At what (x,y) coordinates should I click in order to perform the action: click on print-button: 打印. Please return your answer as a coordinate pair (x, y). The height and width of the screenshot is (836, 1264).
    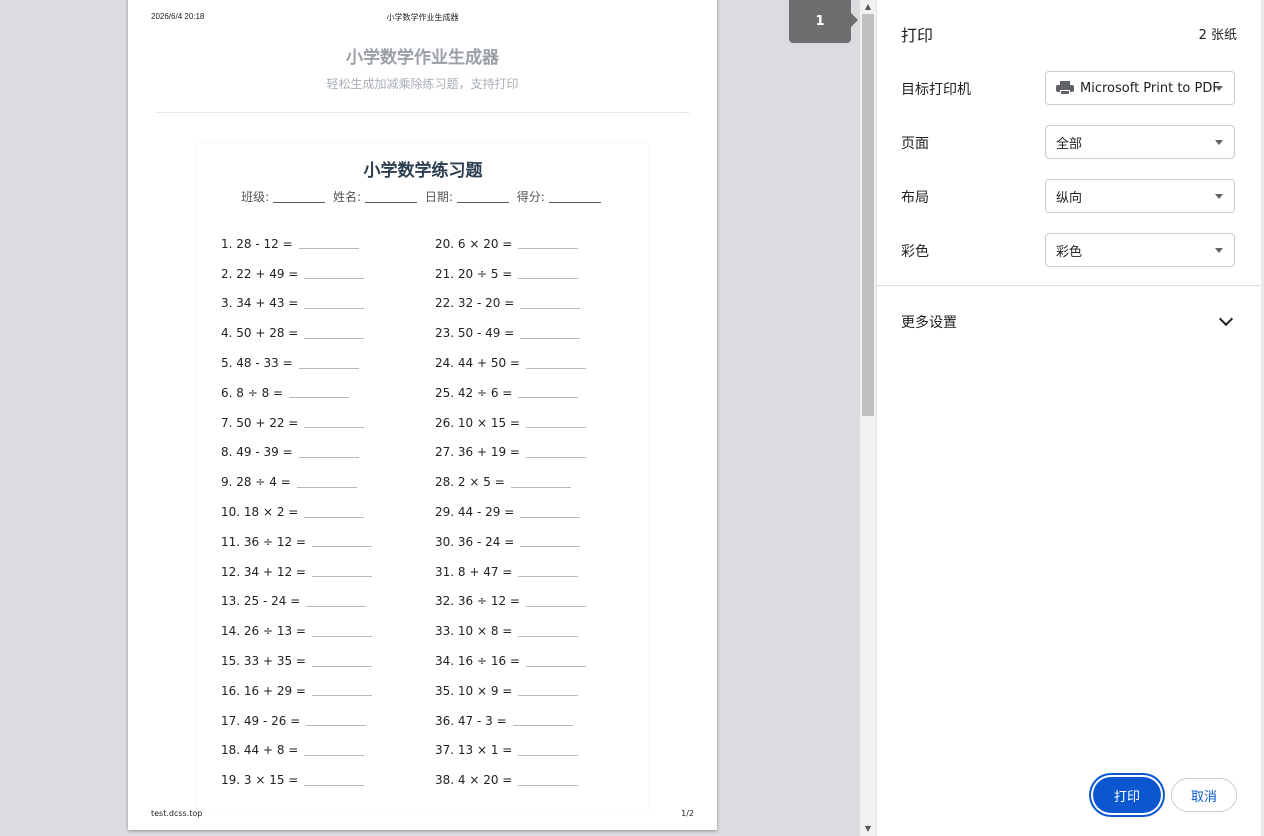
    Looking at the image, I should click on (1127, 795).